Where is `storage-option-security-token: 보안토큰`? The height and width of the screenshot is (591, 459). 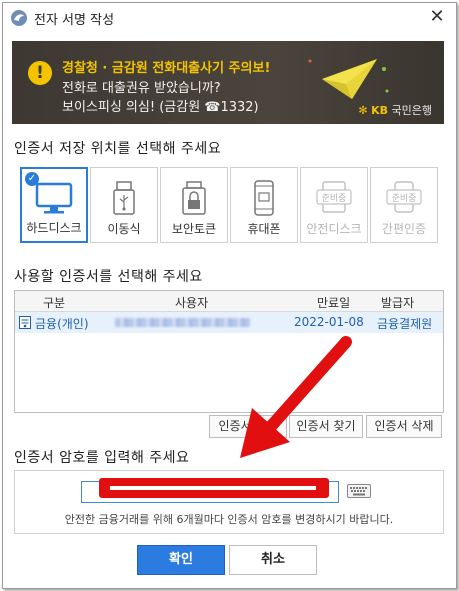
storage-option-security-token: 보안토큰 is located at coordinates (194, 205).